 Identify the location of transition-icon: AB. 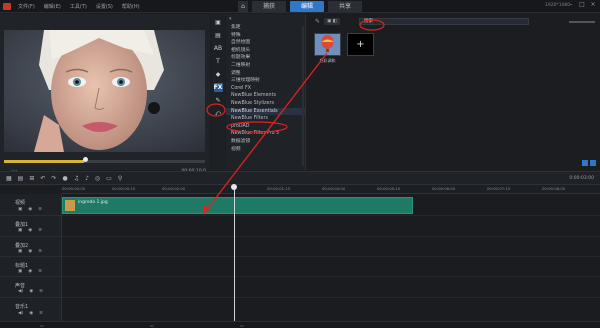
(218, 48).